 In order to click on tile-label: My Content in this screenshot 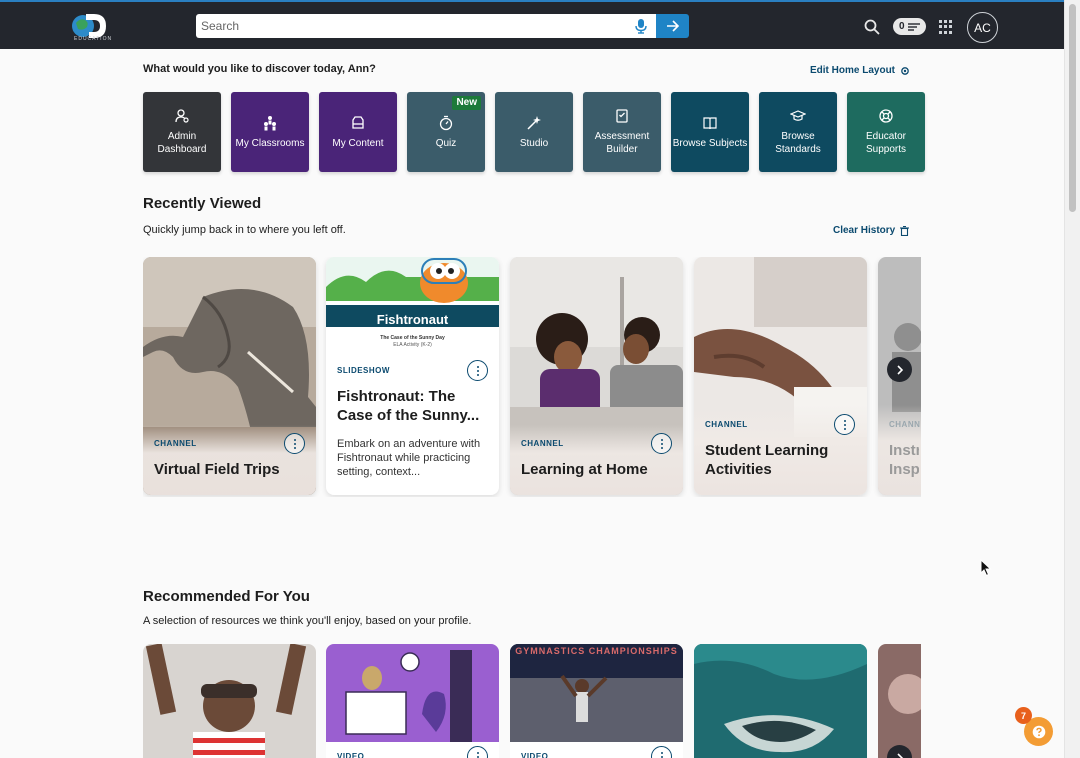, I will do `click(358, 143)`.